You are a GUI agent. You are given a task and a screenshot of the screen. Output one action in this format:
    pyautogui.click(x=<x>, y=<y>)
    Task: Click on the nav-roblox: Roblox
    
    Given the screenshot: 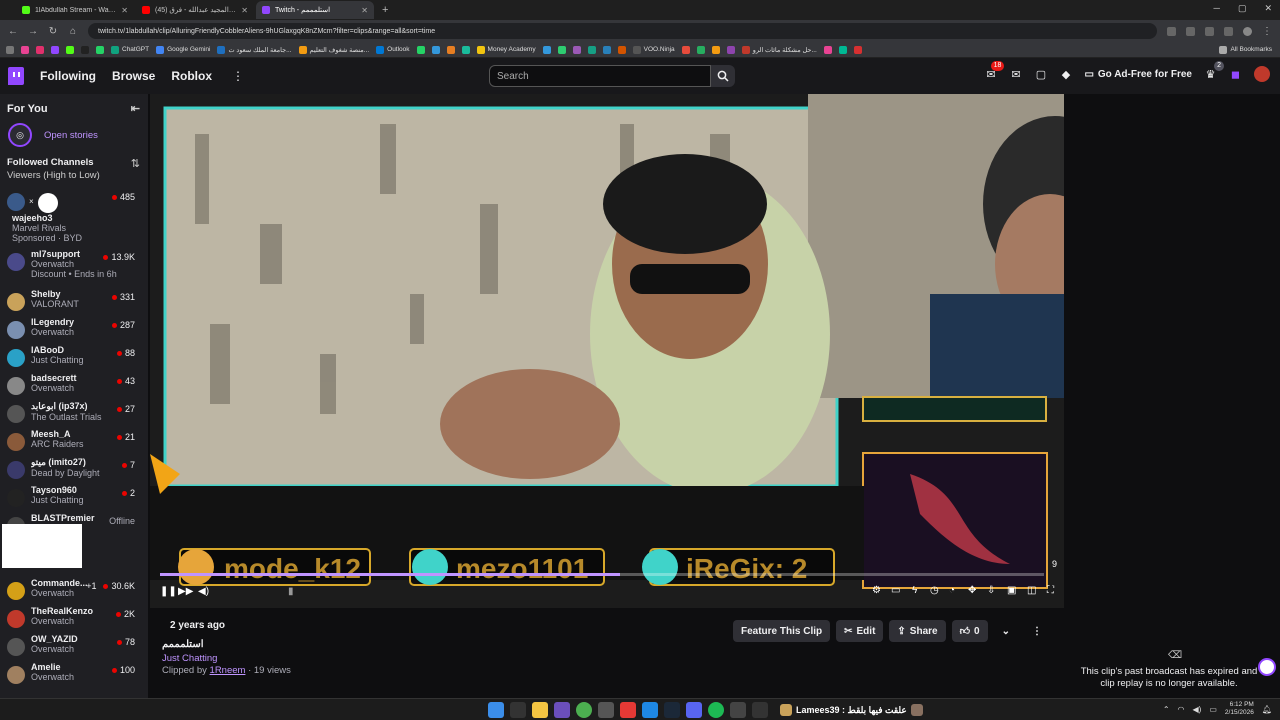 What is the action you would take?
    pyautogui.click(x=191, y=76)
    